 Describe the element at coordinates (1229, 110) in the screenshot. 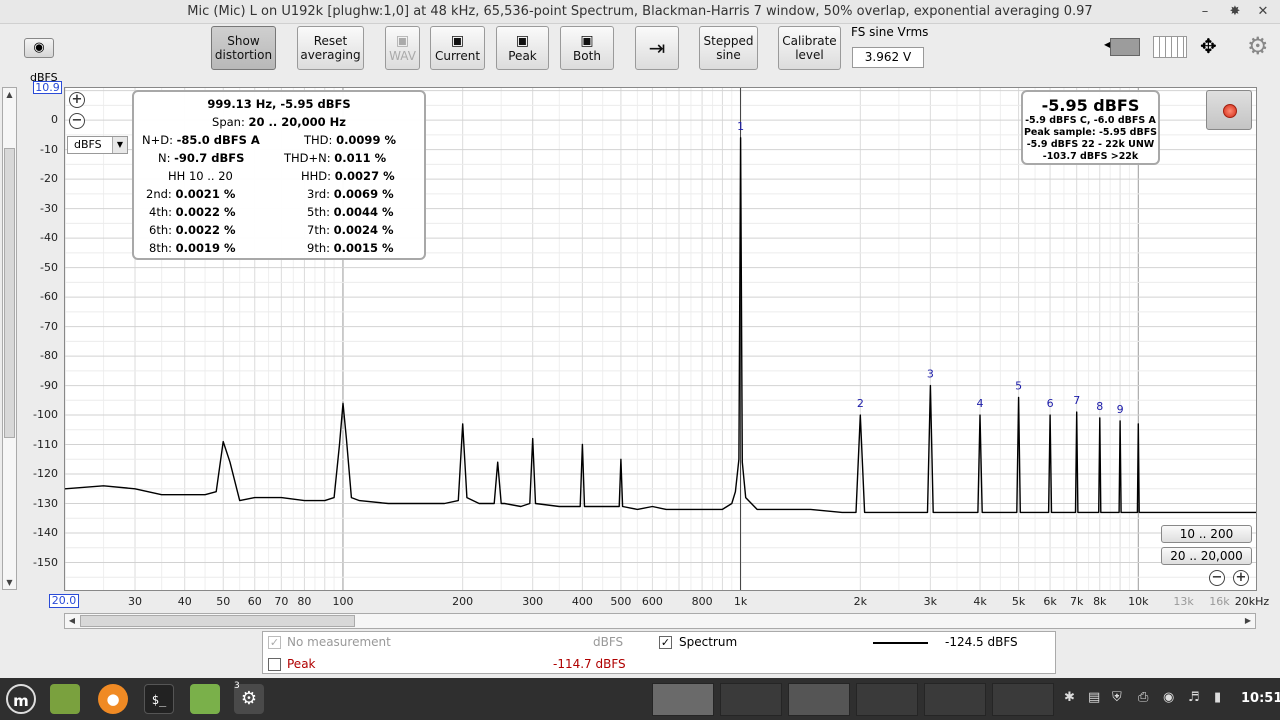

I see `record-button` at that location.